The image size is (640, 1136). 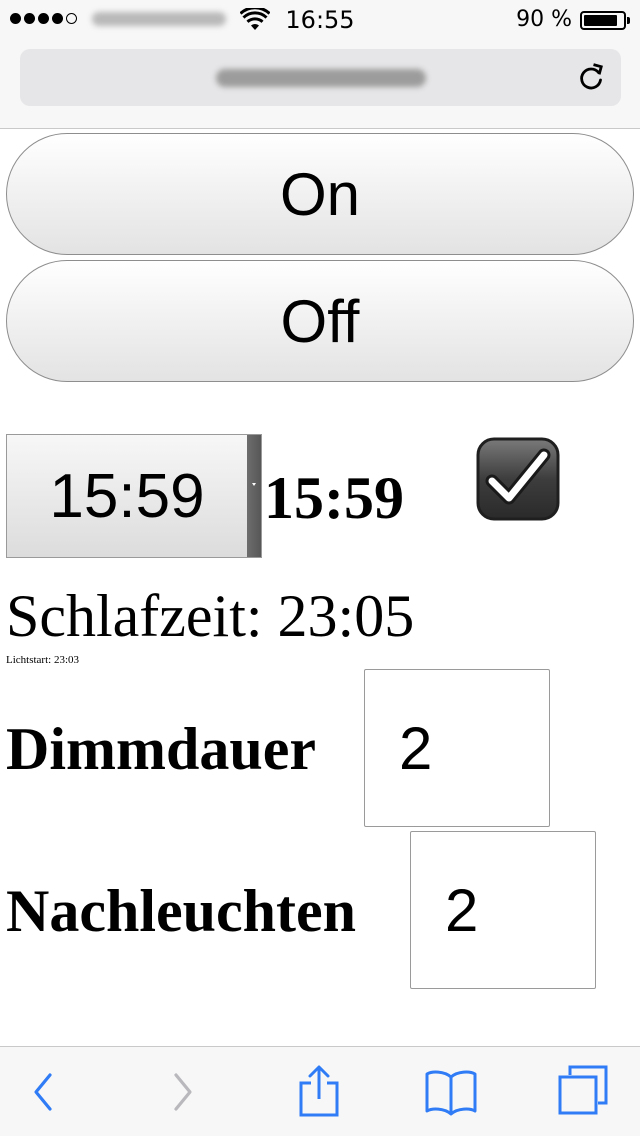 What do you see at coordinates (518, 479) in the screenshot?
I see `checkbox-checked` at bounding box center [518, 479].